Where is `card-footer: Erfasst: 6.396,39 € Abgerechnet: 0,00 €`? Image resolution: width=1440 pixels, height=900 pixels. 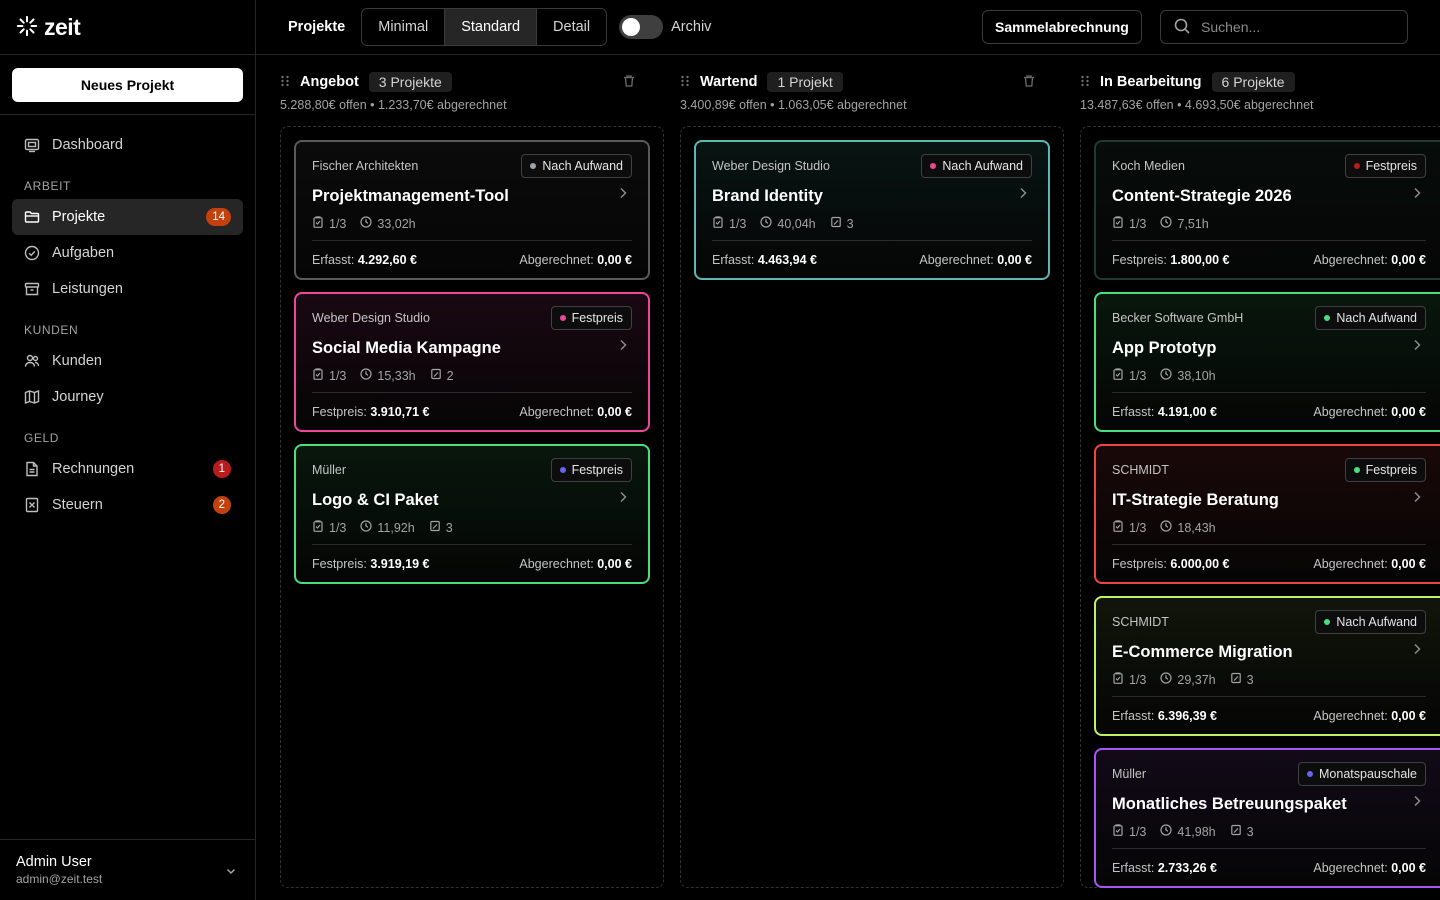
card-footer: Erfasst: 6.396,39 € Abgerechnet: 0,00 € is located at coordinates (1269, 715).